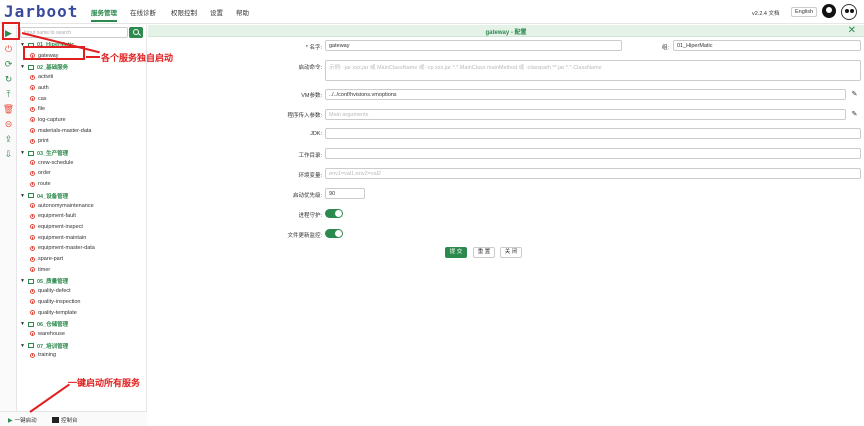 This screenshot has height=426, width=864. What do you see at coordinates (104, 14) in the screenshot?
I see `nav-service-management: 服务管理` at bounding box center [104, 14].